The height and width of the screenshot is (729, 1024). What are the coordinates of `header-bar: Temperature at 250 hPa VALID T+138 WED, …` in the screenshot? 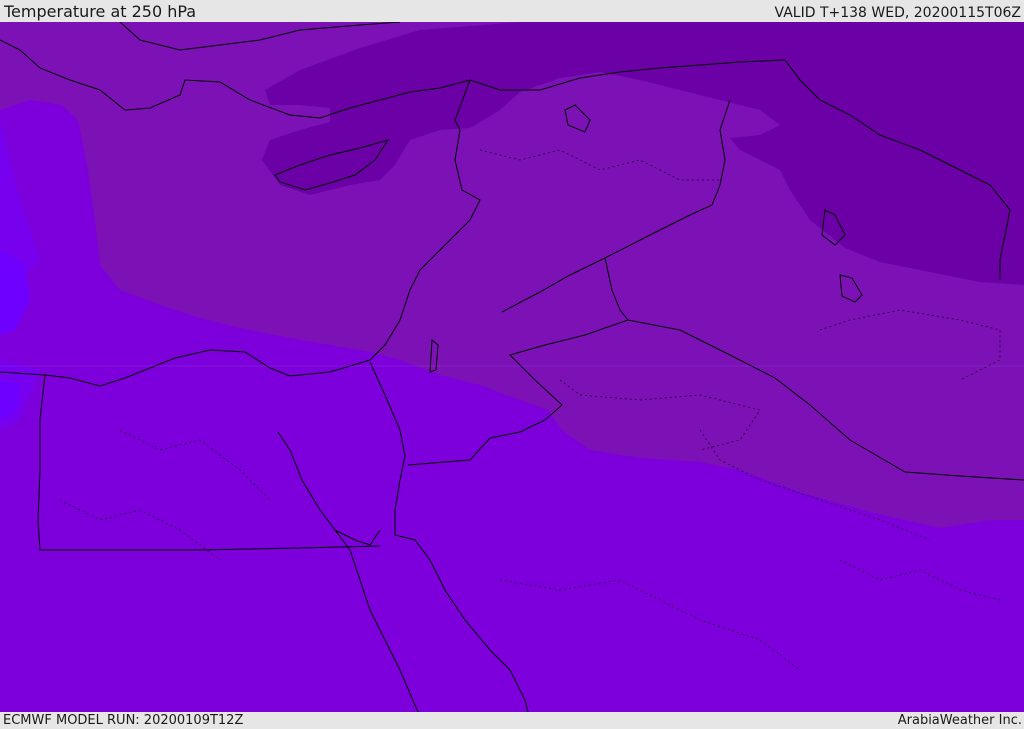 It's located at (512, 11).